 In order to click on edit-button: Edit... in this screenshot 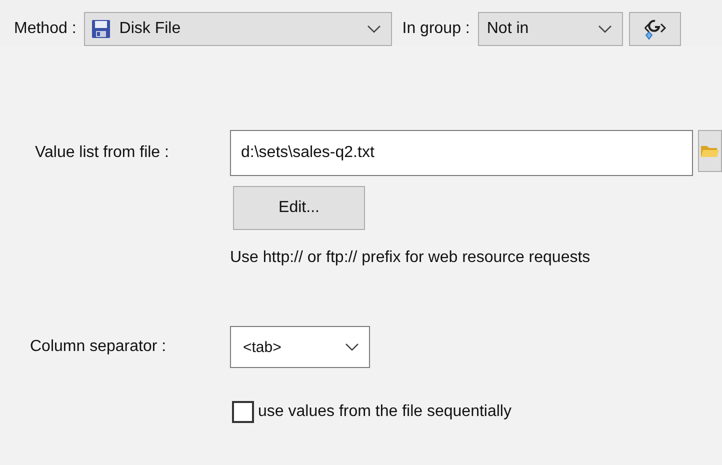, I will do `click(299, 208)`.